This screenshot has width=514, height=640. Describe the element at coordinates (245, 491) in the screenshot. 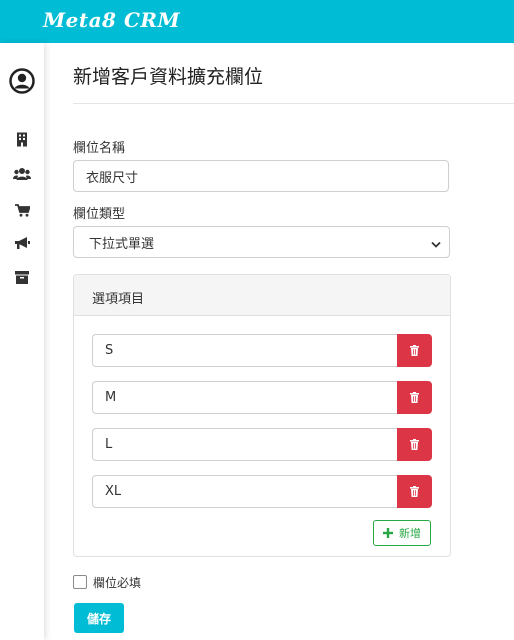

I see `option-input-4: XL` at that location.